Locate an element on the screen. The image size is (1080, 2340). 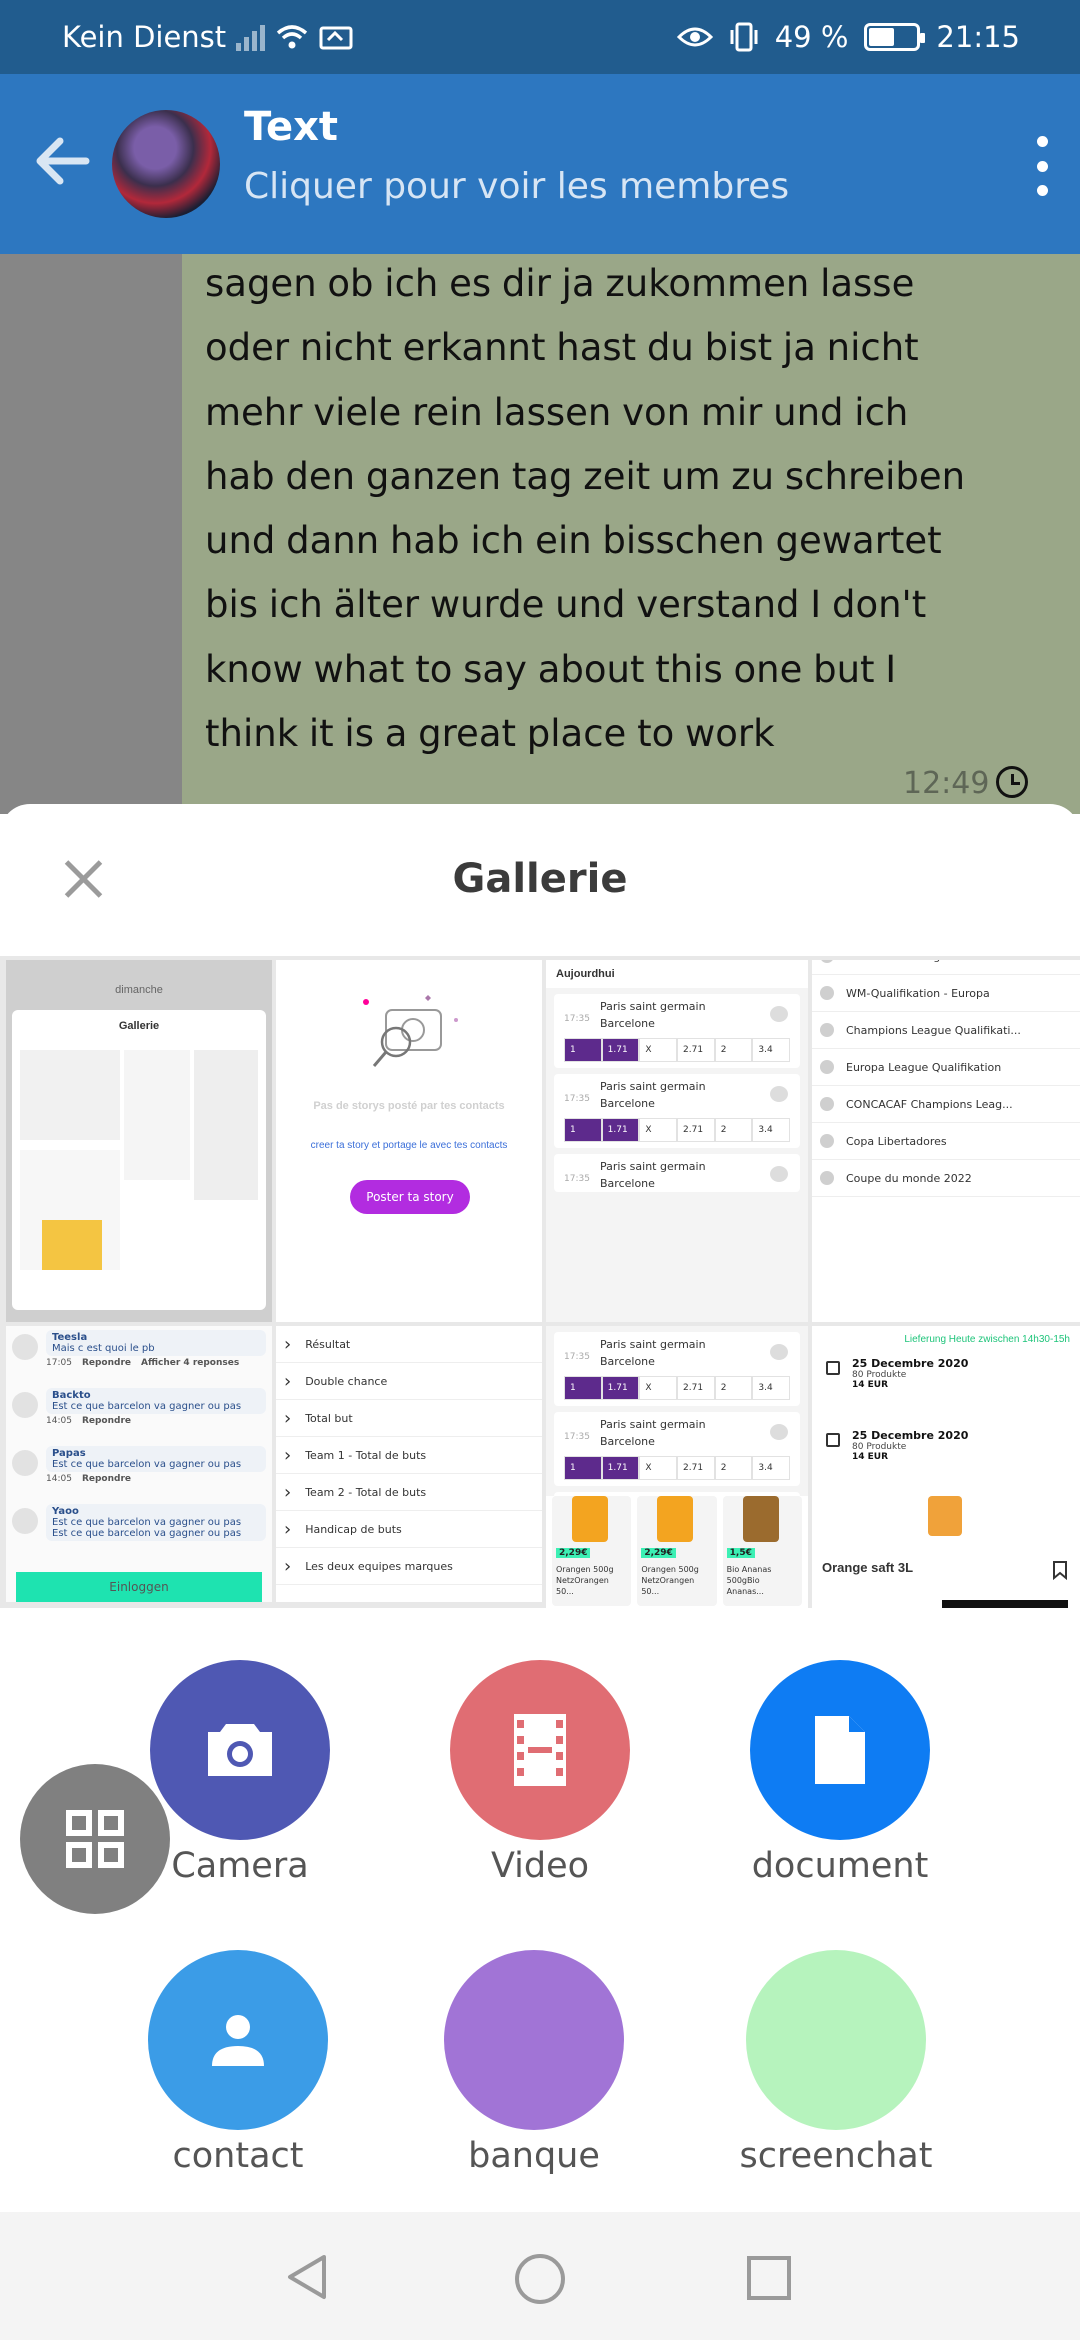
contact-button is located at coordinates (238, 2040).